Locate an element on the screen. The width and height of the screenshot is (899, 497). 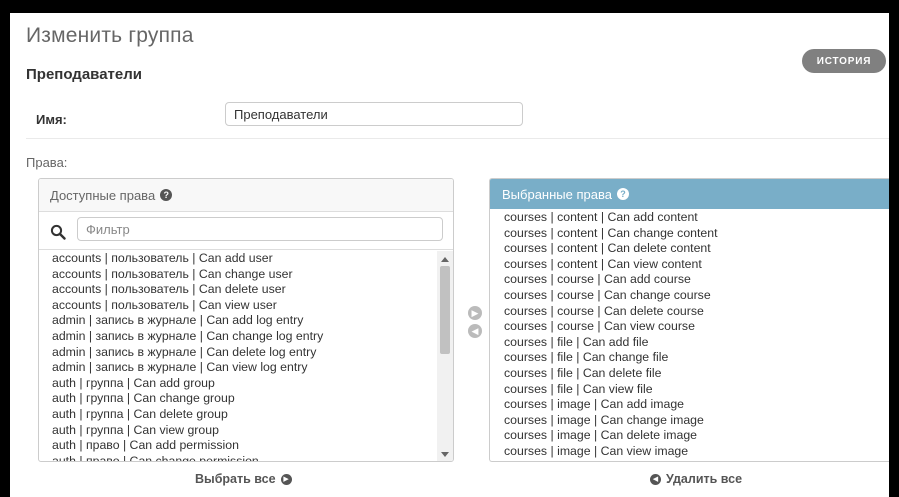
chosen-permissions-title: Выбранные права is located at coordinates (557, 194).